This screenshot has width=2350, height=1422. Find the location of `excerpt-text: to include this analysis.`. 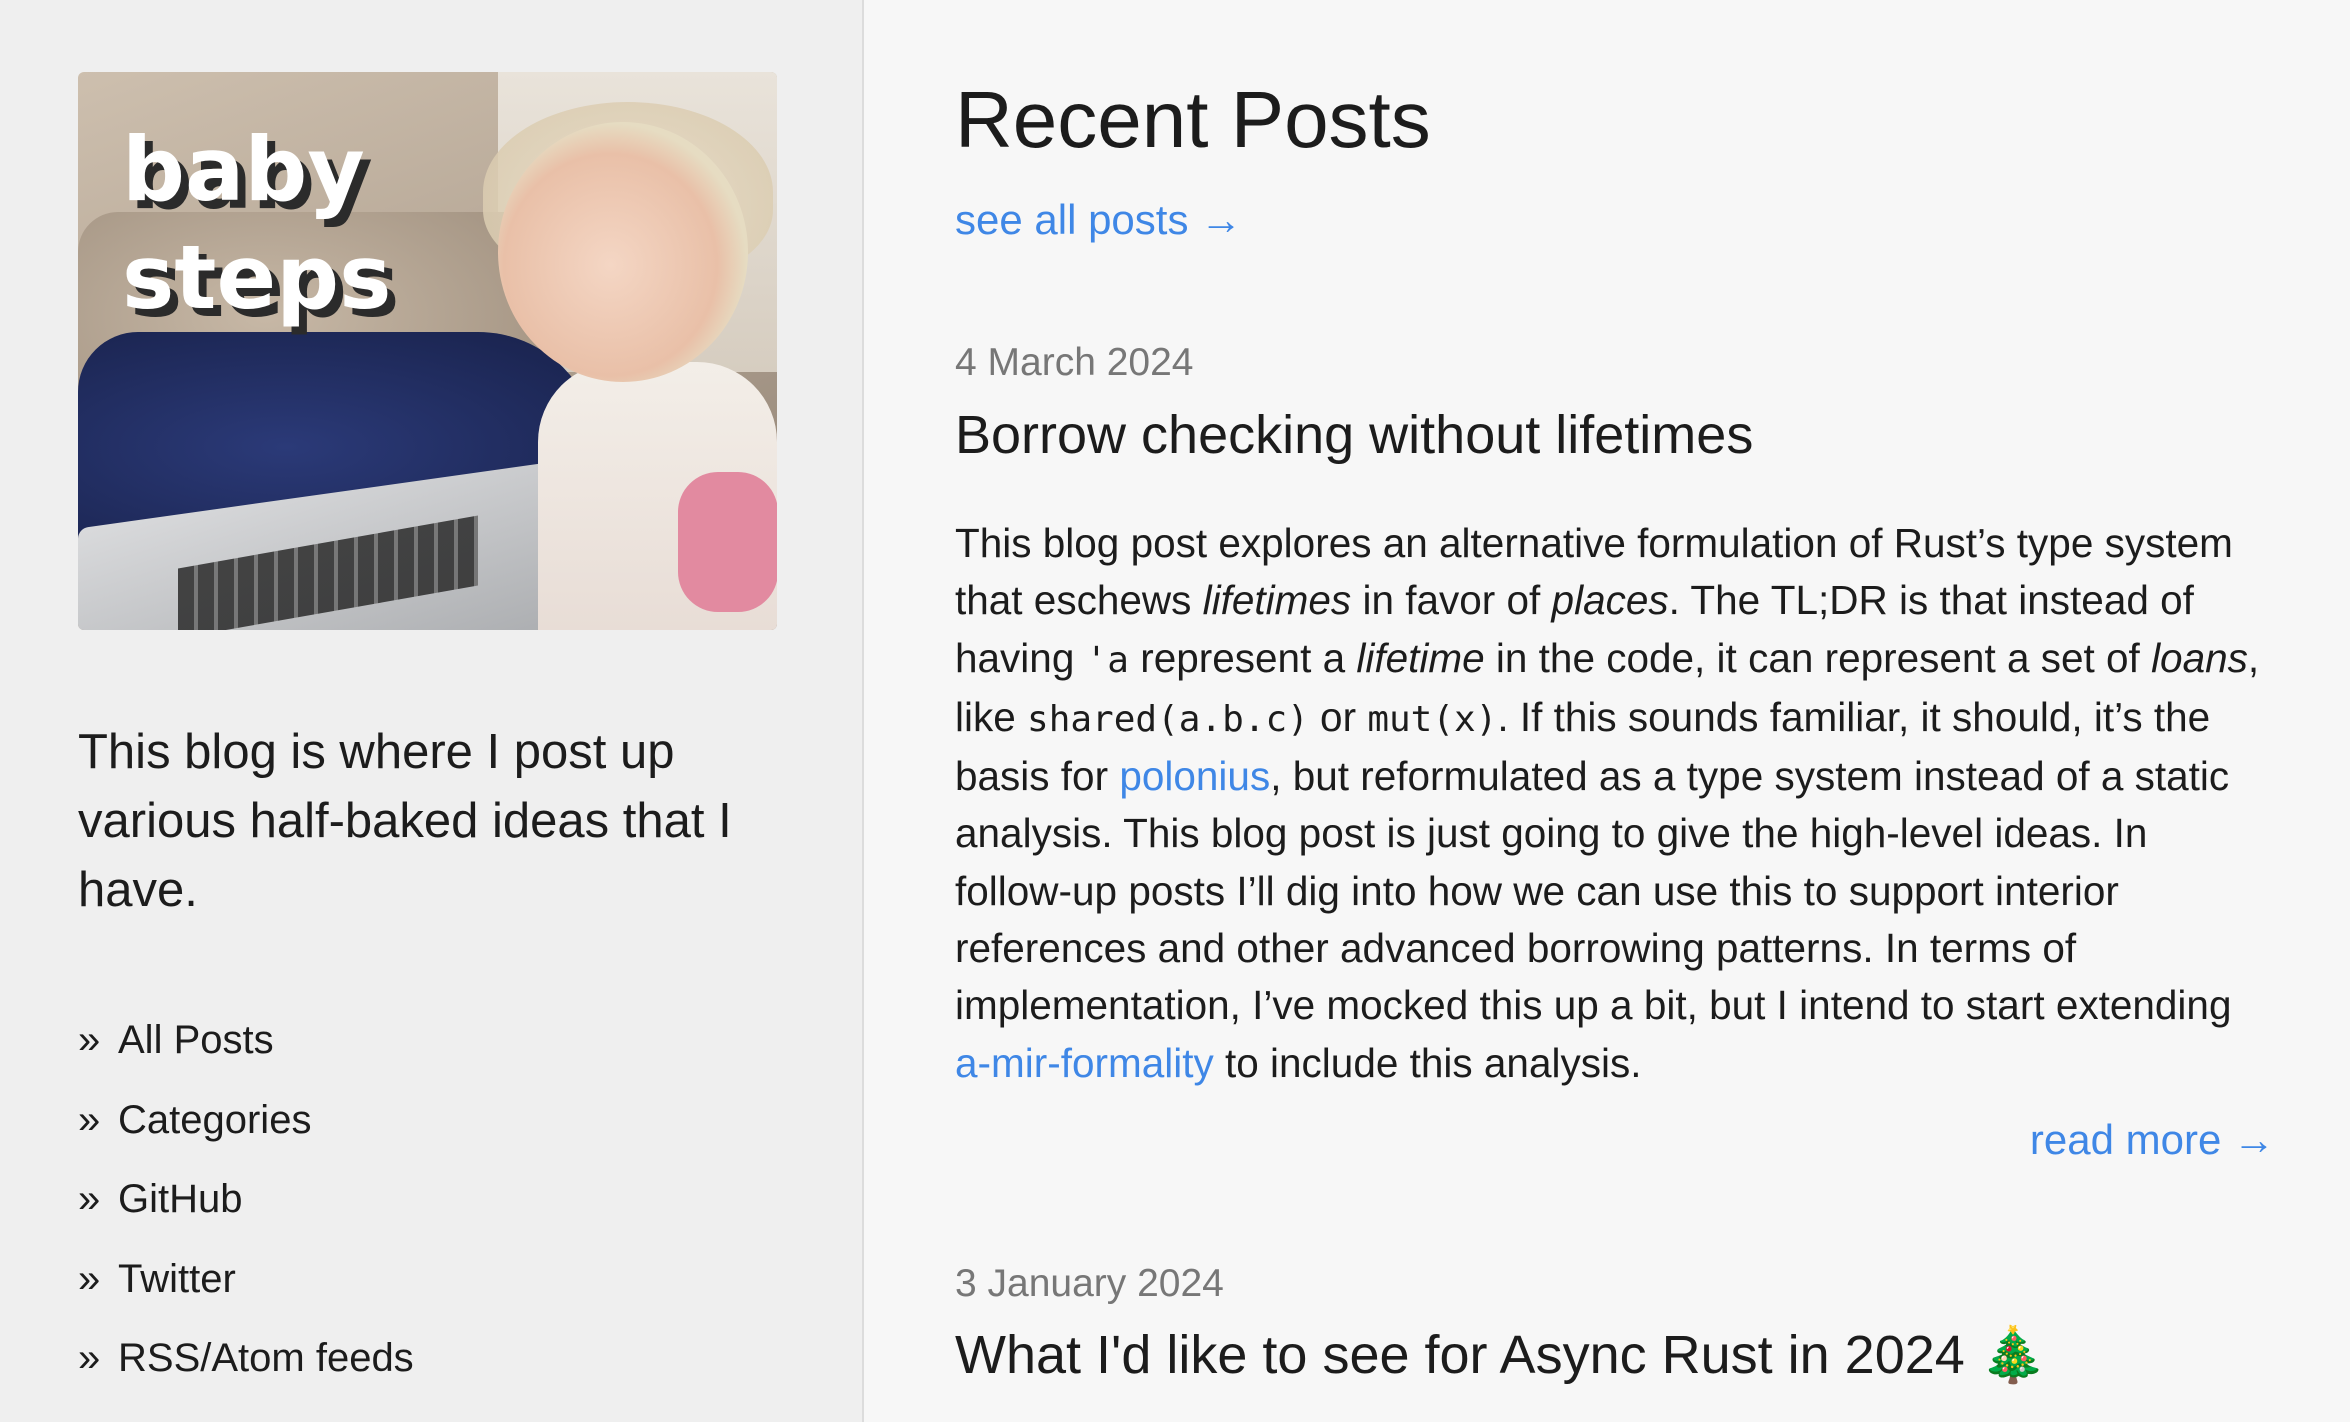

excerpt-text: to include this analysis. is located at coordinates (1427, 1062).